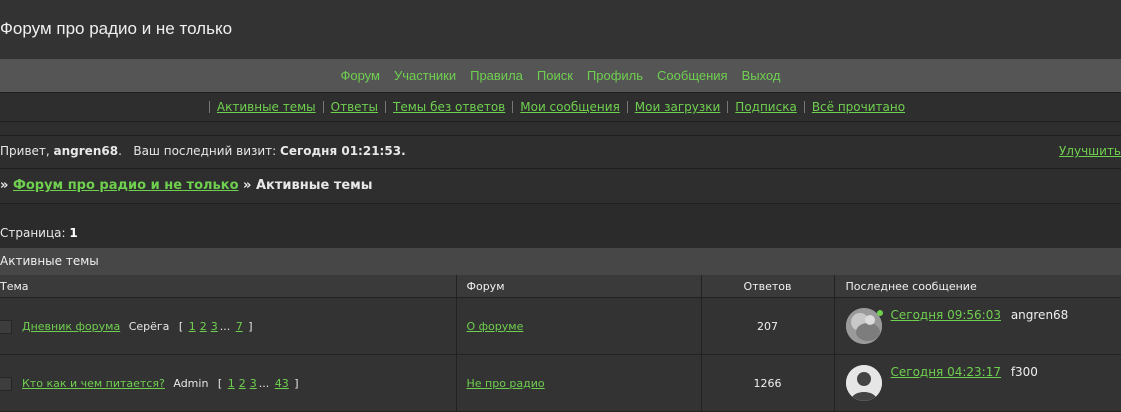  What do you see at coordinates (73, 233) in the screenshot?
I see `pagination-current: 1` at bounding box center [73, 233].